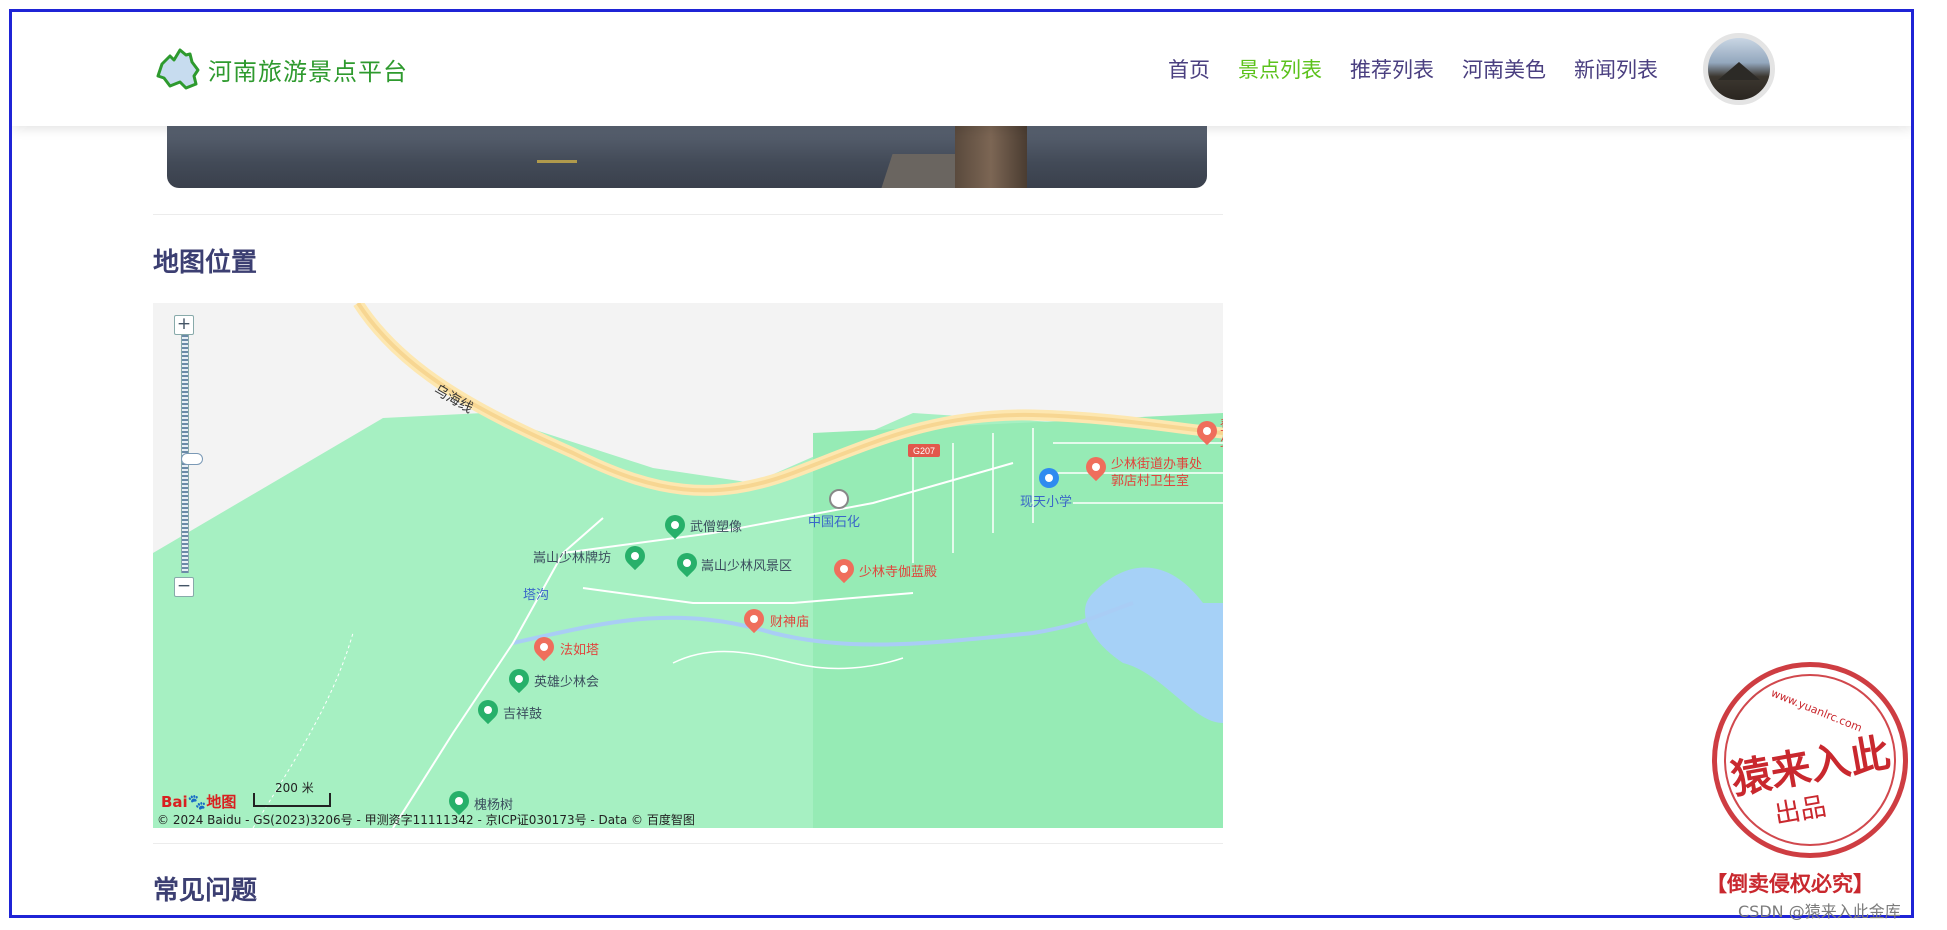 The width and height of the screenshot is (1947, 930). Describe the element at coordinates (687, 157) in the screenshot. I see `attraction-photo` at that location.